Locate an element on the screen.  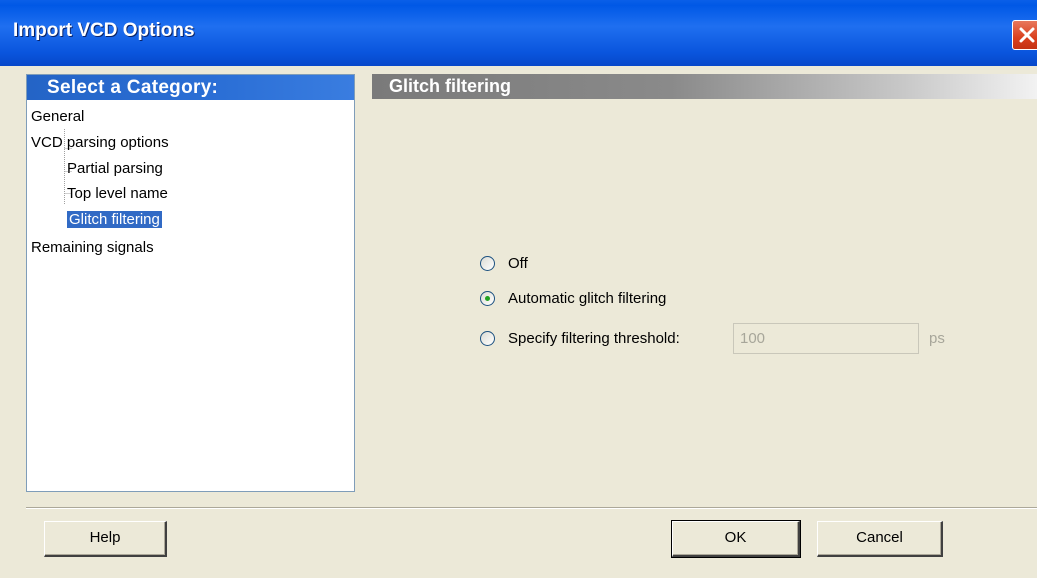
category-label: Remaining signals is located at coordinates (92, 247).